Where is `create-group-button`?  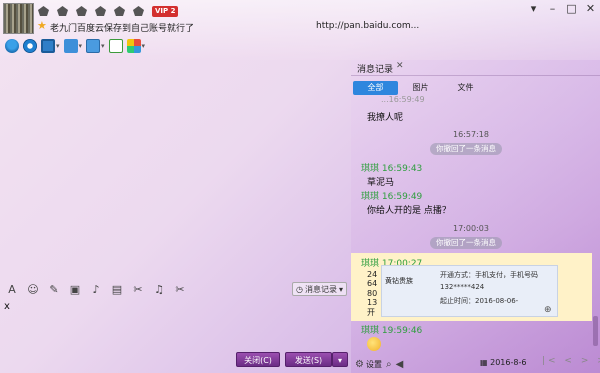 create-group-button is located at coordinates (115, 46).